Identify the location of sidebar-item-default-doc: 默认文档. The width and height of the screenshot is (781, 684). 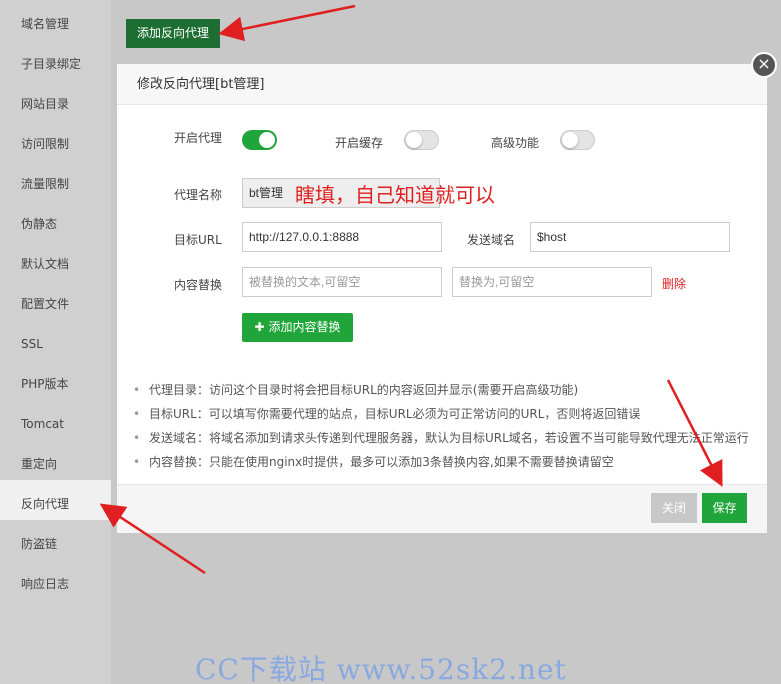
(55, 260).